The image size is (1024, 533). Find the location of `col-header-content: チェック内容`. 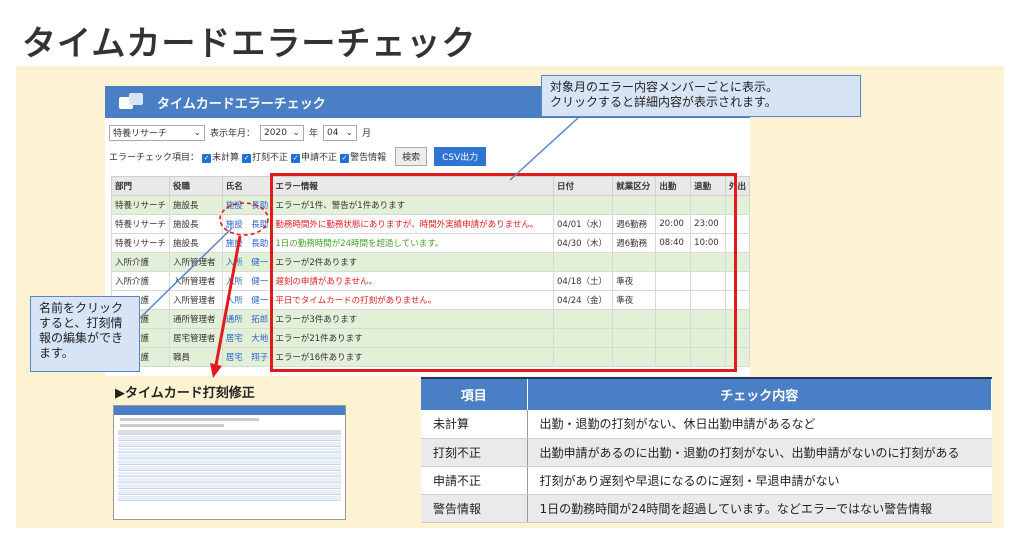

col-header-content: チェック内容 is located at coordinates (759, 393).